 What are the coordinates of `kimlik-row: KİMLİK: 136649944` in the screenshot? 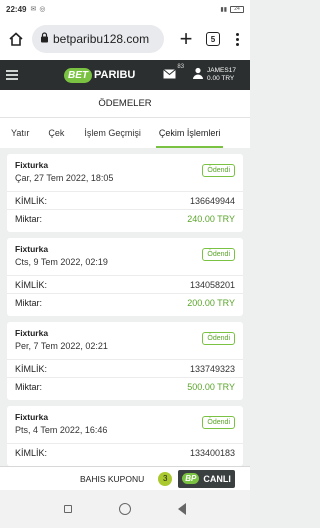 It's located at (125, 200).